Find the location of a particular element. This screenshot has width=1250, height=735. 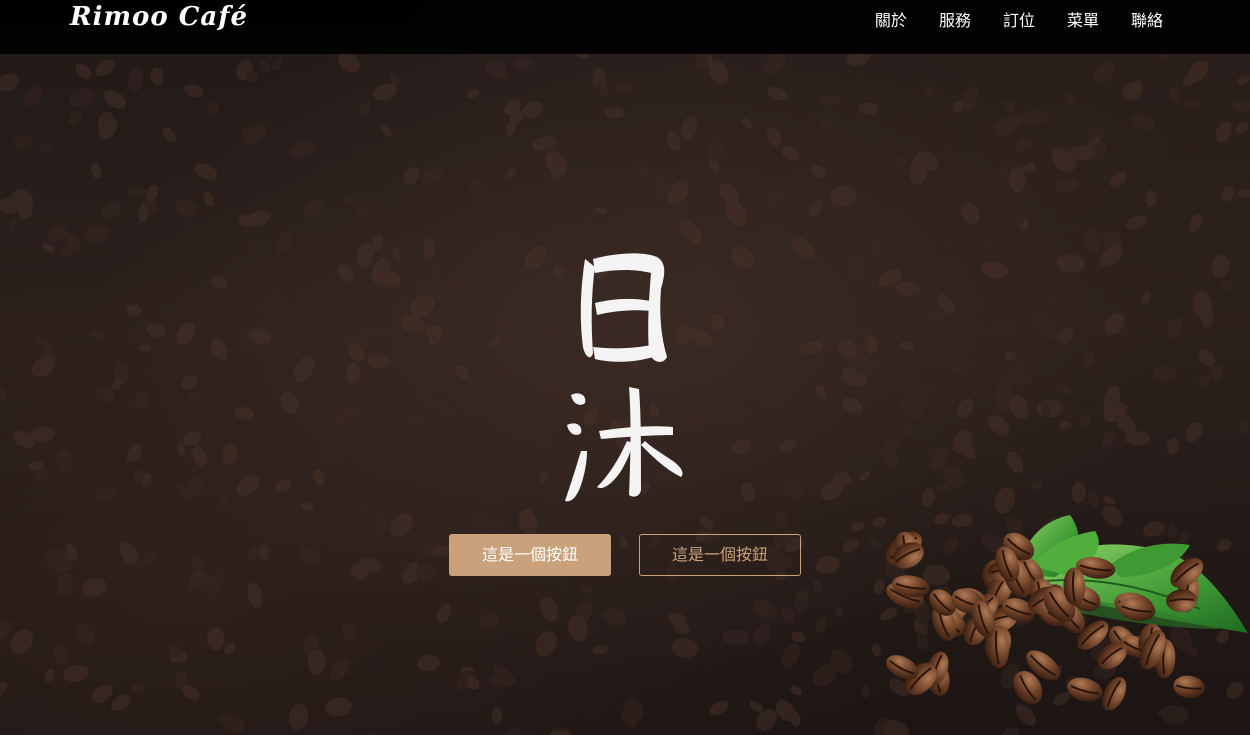

main-nav: 關於 服務 訂位 菜單 聯絡 is located at coordinates (1019, 21).